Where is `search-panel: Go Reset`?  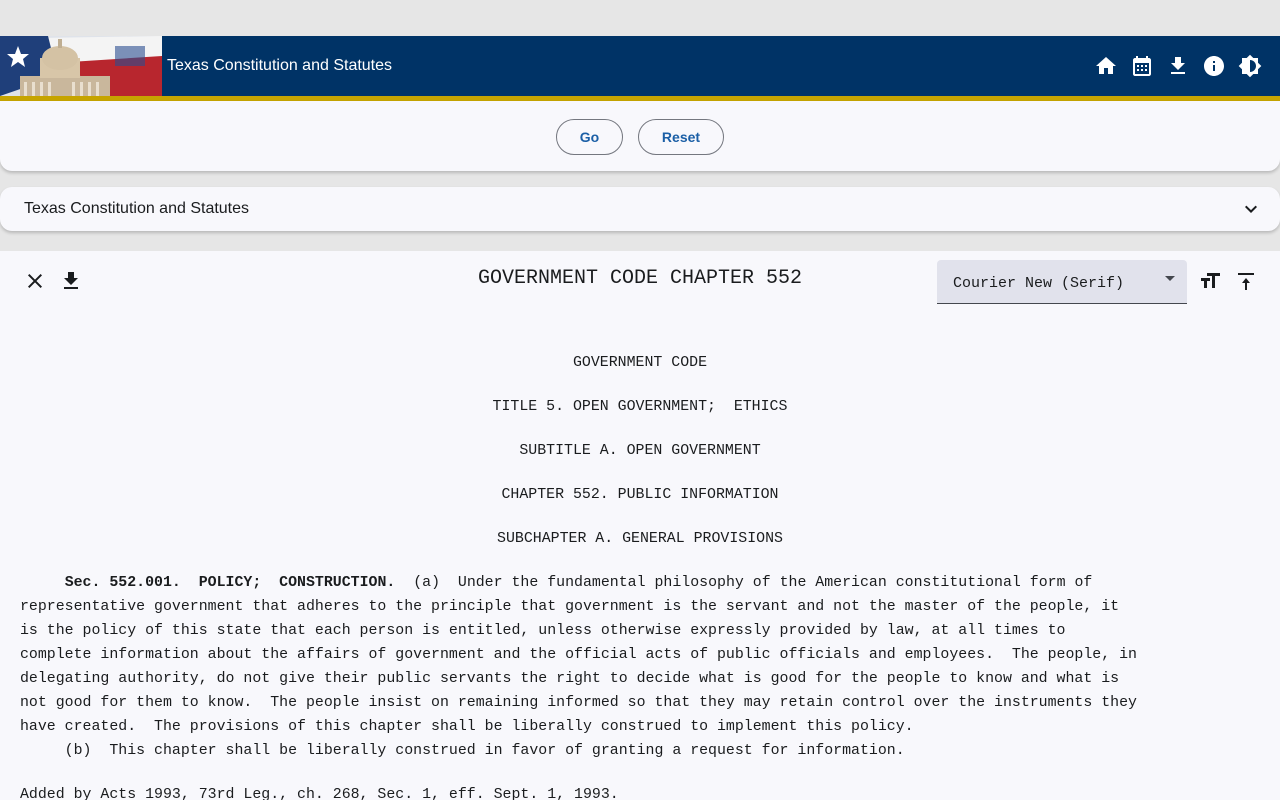
search-panel: Go Reset is located at coordinates (640, 136).